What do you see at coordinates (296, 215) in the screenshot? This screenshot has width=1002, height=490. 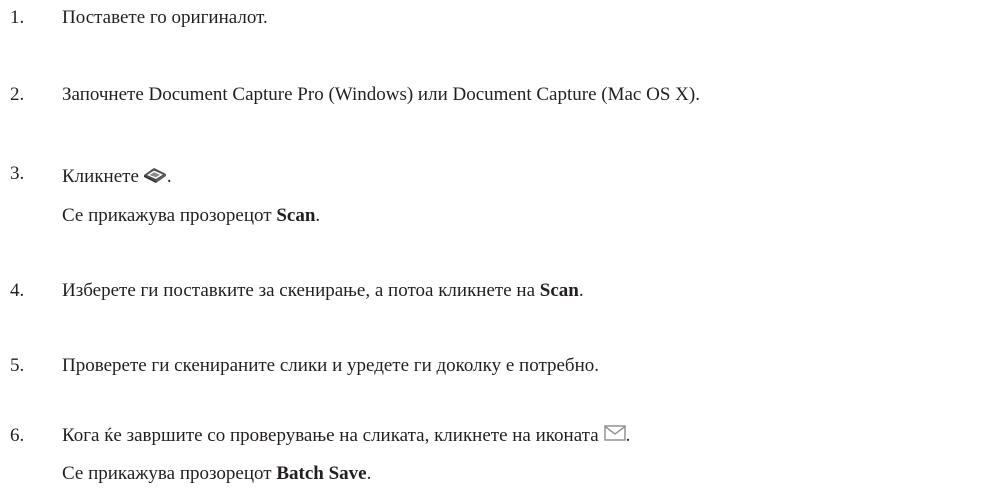 I see `scan-window-name: Scan` at bounding box center [296, 215].